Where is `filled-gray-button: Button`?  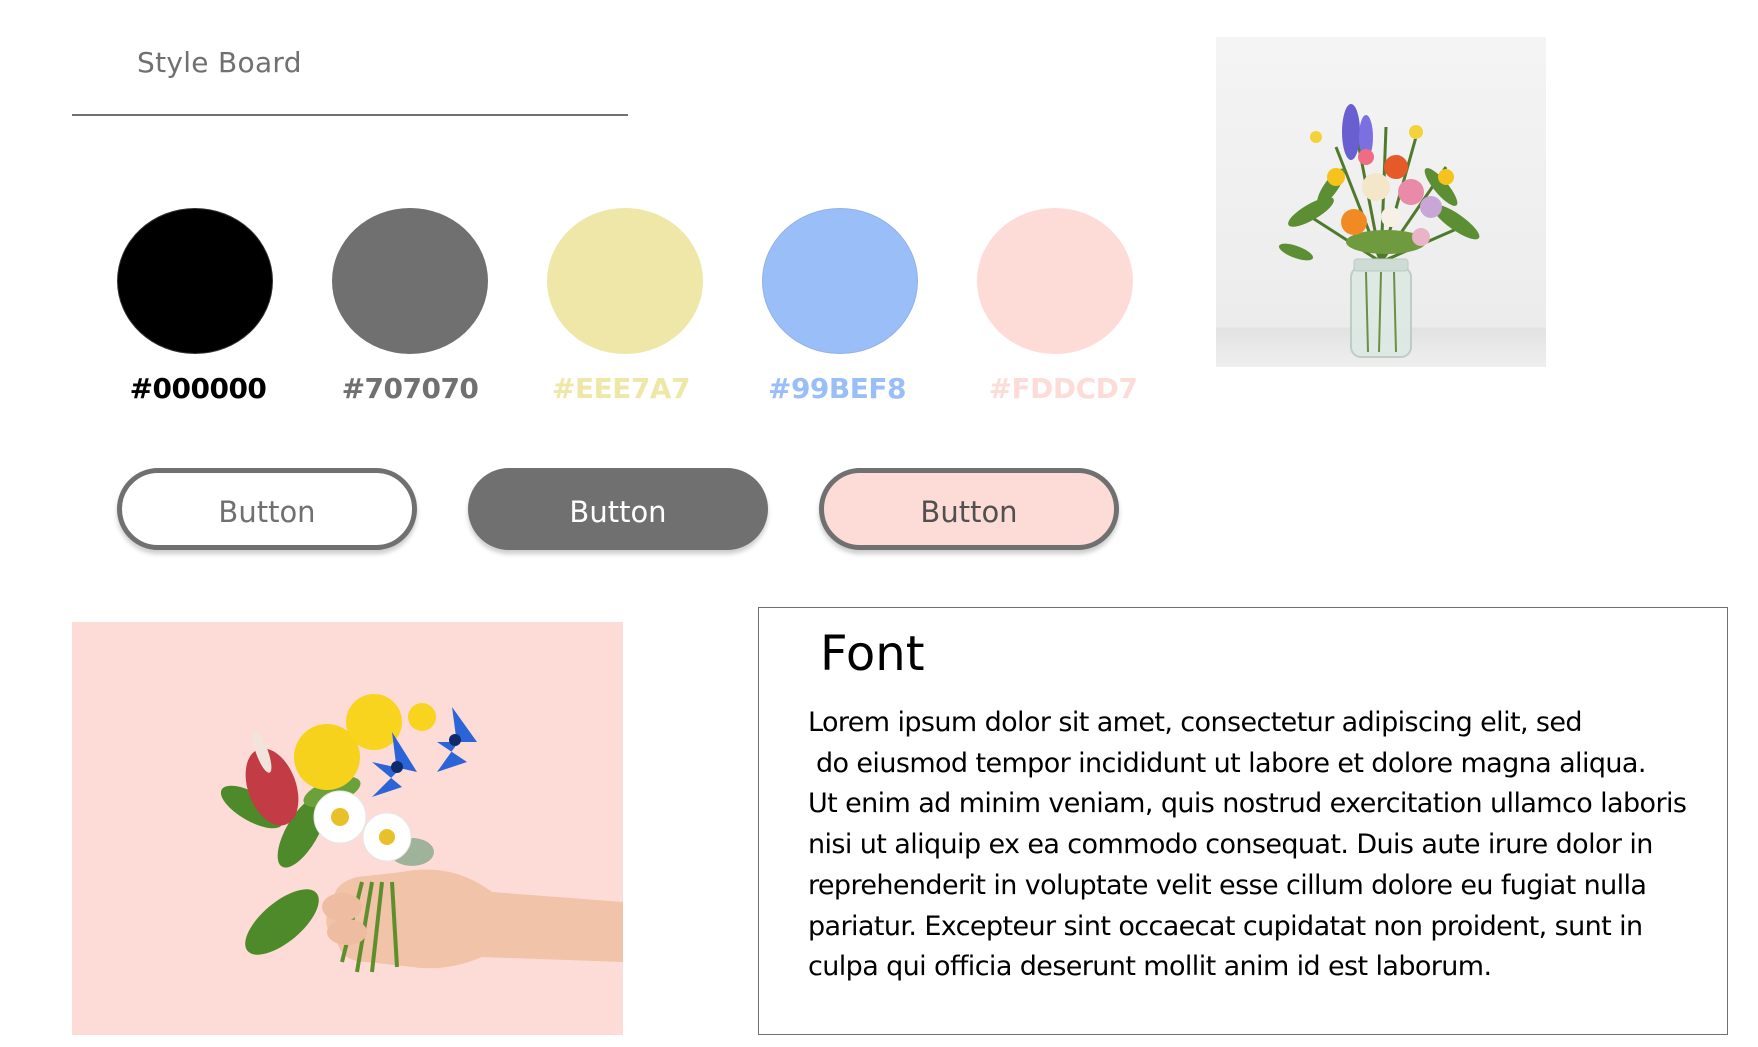
filled-gray-button: Button is located at coordinates (618, 509).